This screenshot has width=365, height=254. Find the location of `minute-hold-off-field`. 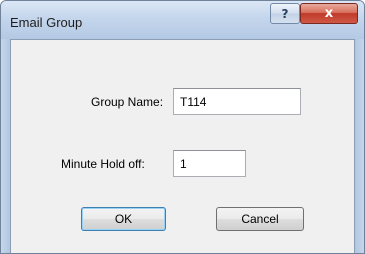

minute-hold-off-field is located at coordinates (209, 163).